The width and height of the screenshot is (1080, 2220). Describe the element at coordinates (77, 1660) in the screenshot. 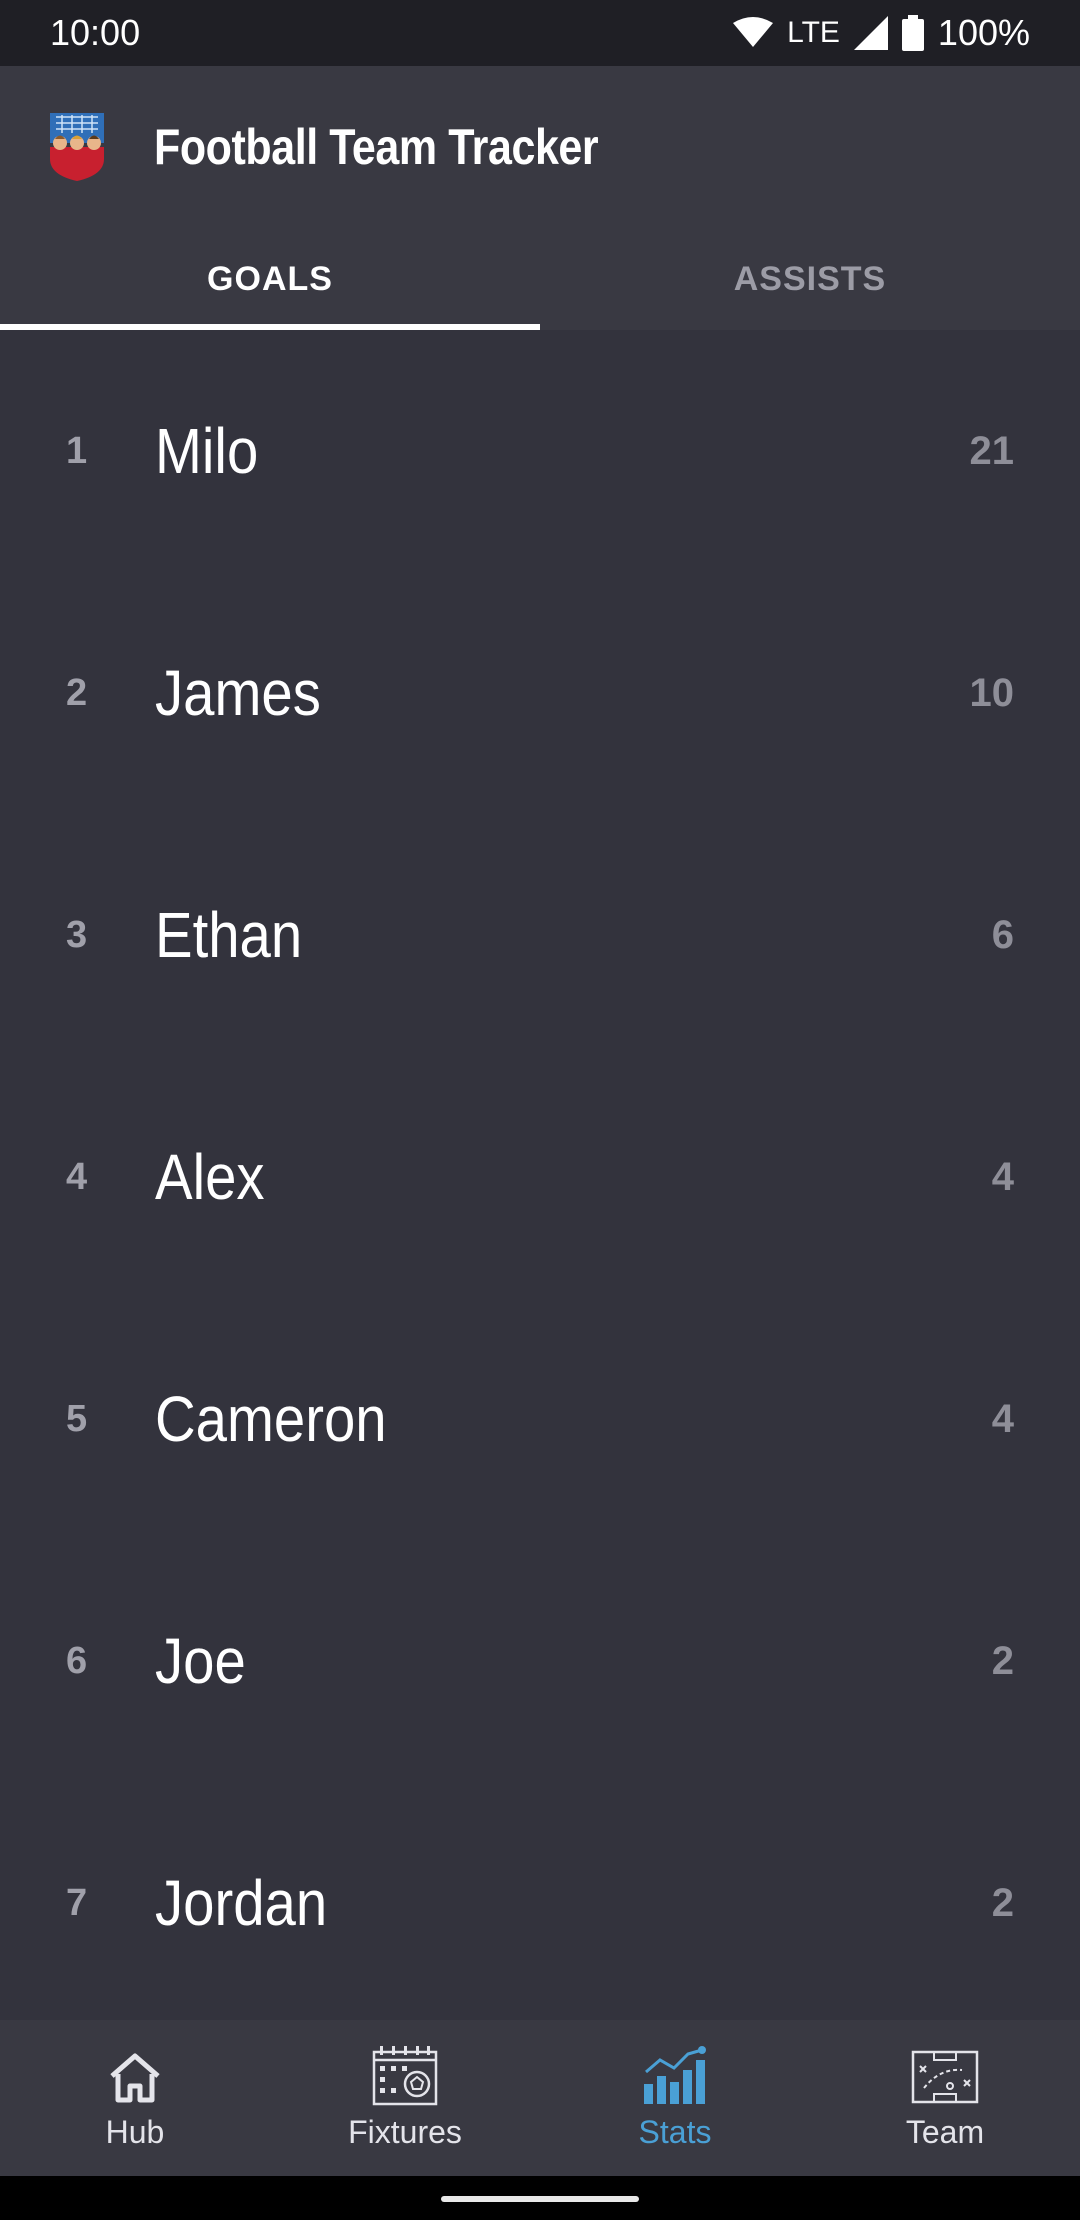

I see `player-rank: 6` at that location.